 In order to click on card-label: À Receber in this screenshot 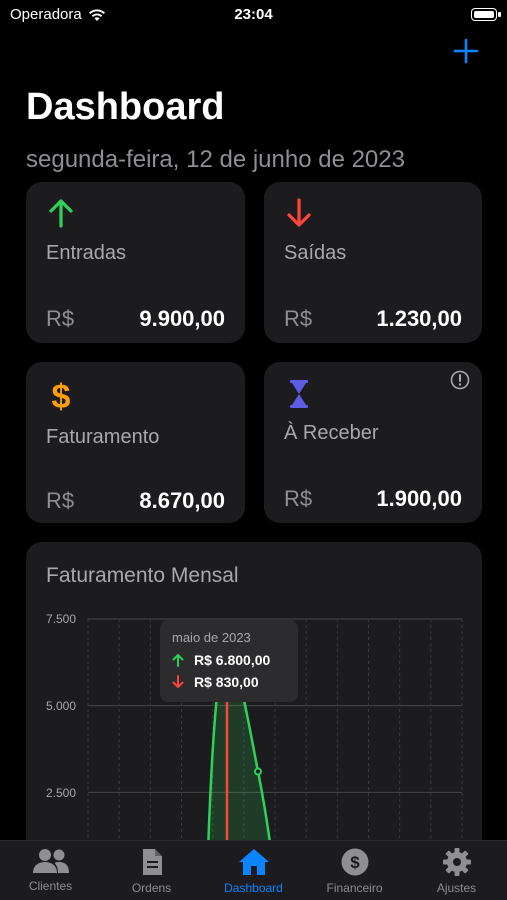, I will do `click(331, 433)`.